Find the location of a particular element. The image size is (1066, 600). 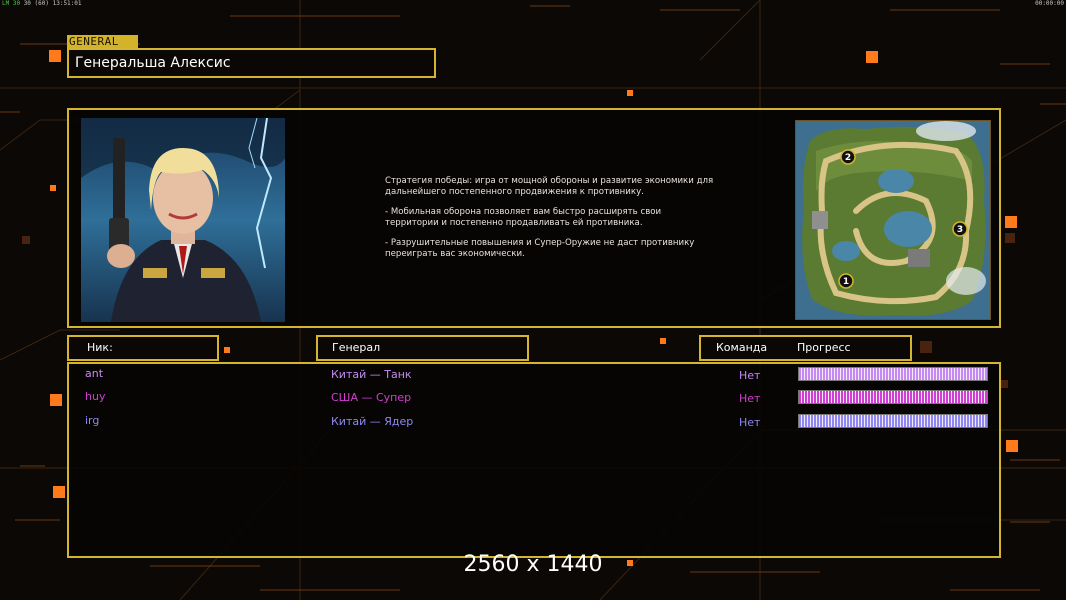

player-row: ant Китай — Танк Нет is located at coordinates (534, 374).